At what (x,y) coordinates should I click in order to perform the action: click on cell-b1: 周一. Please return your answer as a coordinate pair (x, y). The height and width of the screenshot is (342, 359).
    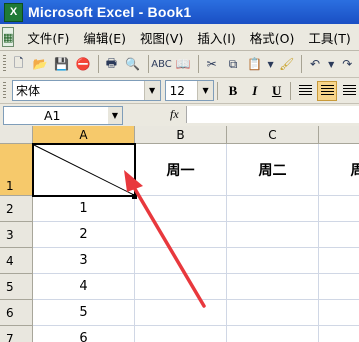
    Looking at the image, I should click on (181, 170).